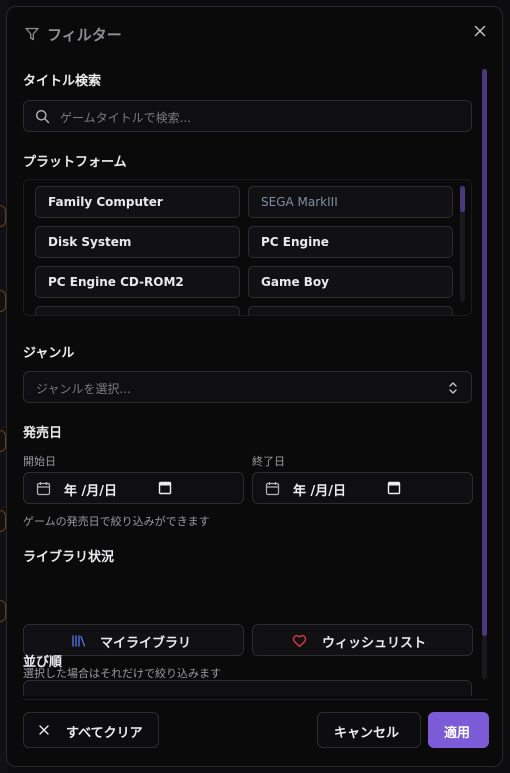 This screenshot has height=773, width=510. I want to click on end-date-input: 年 /月/日, so click(362, 488).